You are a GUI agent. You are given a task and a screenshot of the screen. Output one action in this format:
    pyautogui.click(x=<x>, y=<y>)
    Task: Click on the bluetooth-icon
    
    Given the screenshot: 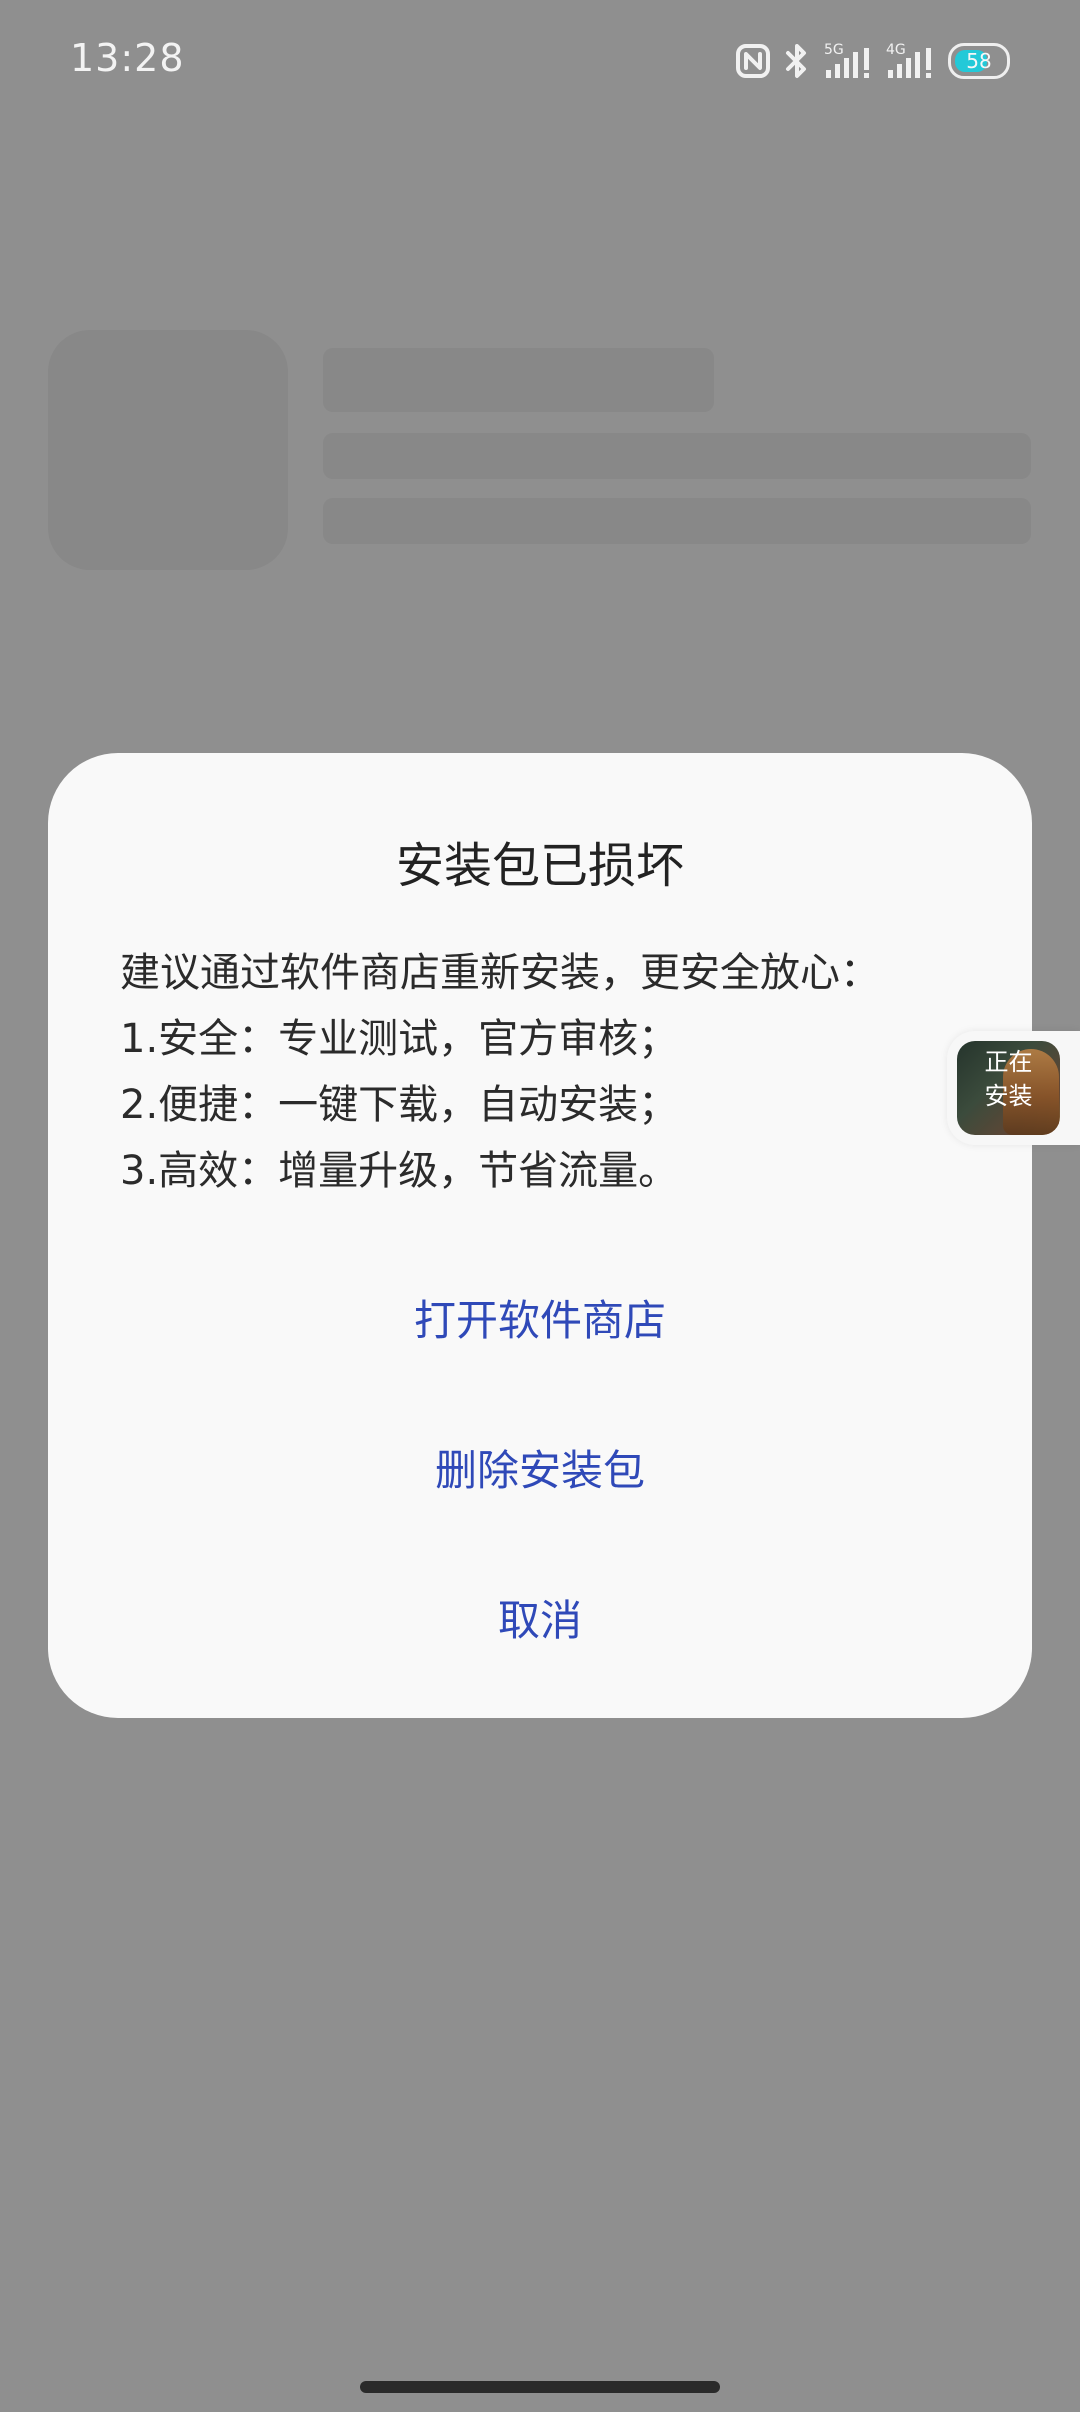 What is the action you would take?
    pyautogui.click(x=797, y=61)
    